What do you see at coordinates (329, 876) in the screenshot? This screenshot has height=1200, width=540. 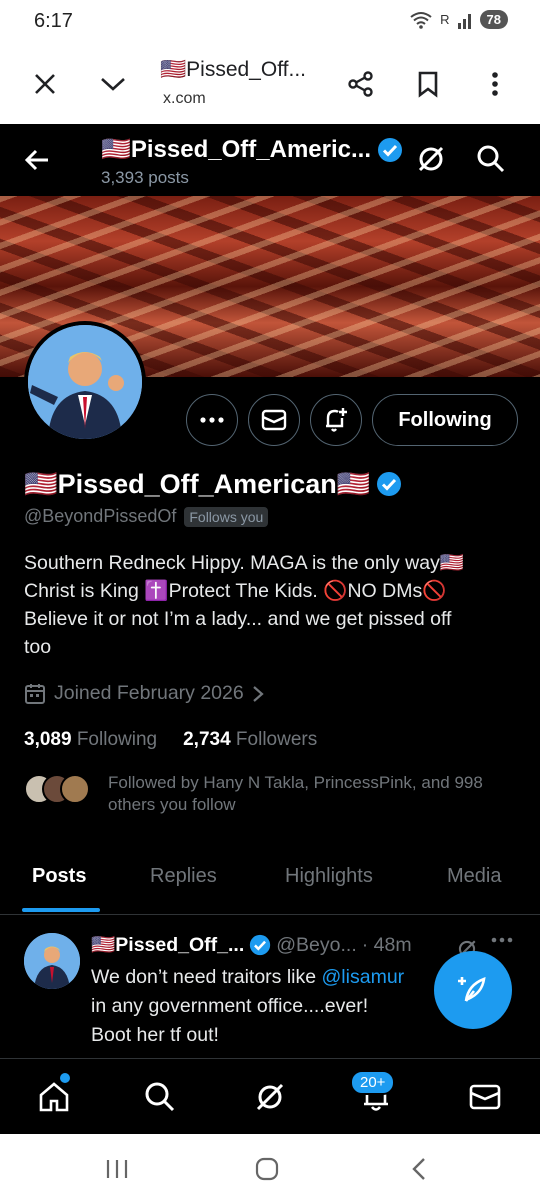 I see `tab-highlights: Highlights` at bounding box center [329, 876].